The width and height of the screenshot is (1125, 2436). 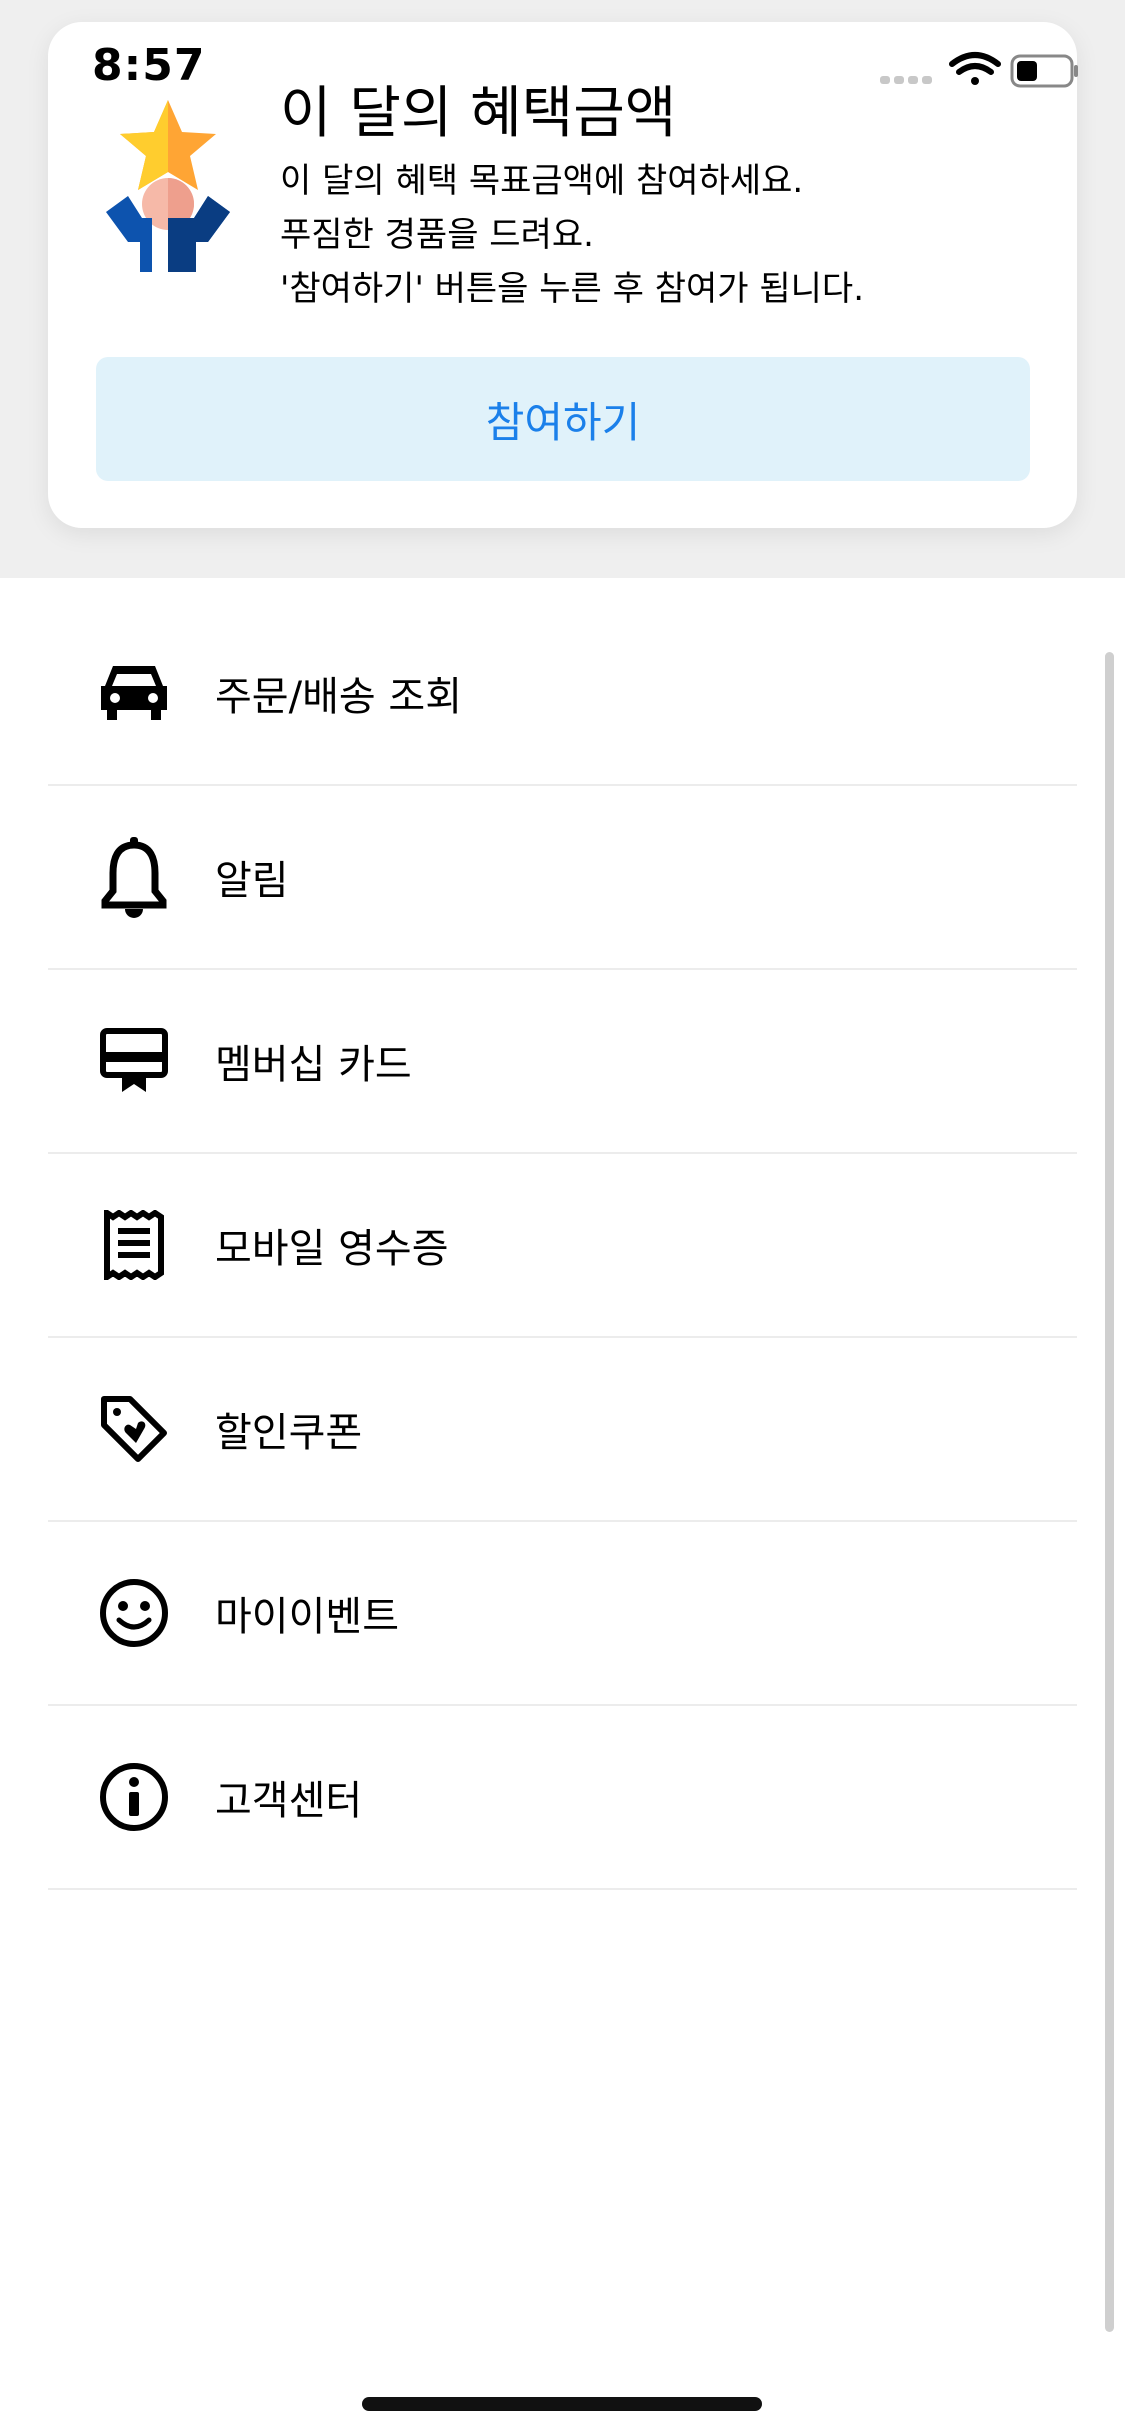 I want to click on wifi-icon, so click(x=975, y=68).